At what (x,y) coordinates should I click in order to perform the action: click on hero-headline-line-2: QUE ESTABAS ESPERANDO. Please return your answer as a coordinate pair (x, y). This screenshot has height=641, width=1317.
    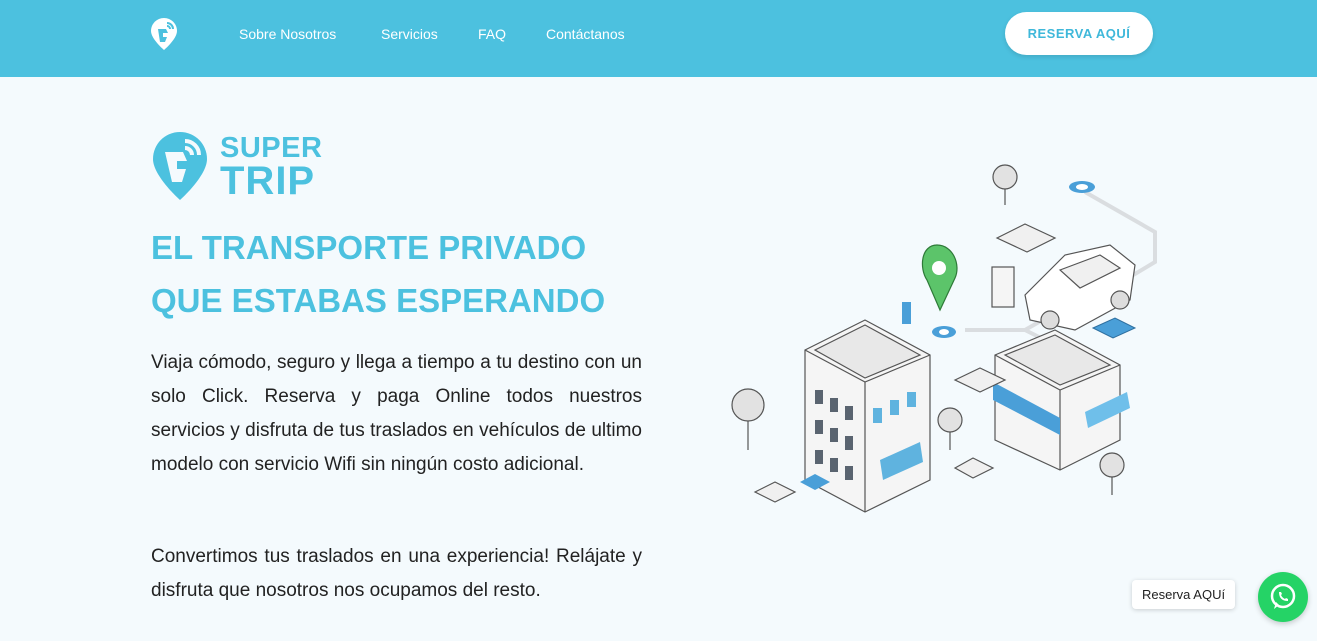
    Looking at the image, I should click on (378, 300).